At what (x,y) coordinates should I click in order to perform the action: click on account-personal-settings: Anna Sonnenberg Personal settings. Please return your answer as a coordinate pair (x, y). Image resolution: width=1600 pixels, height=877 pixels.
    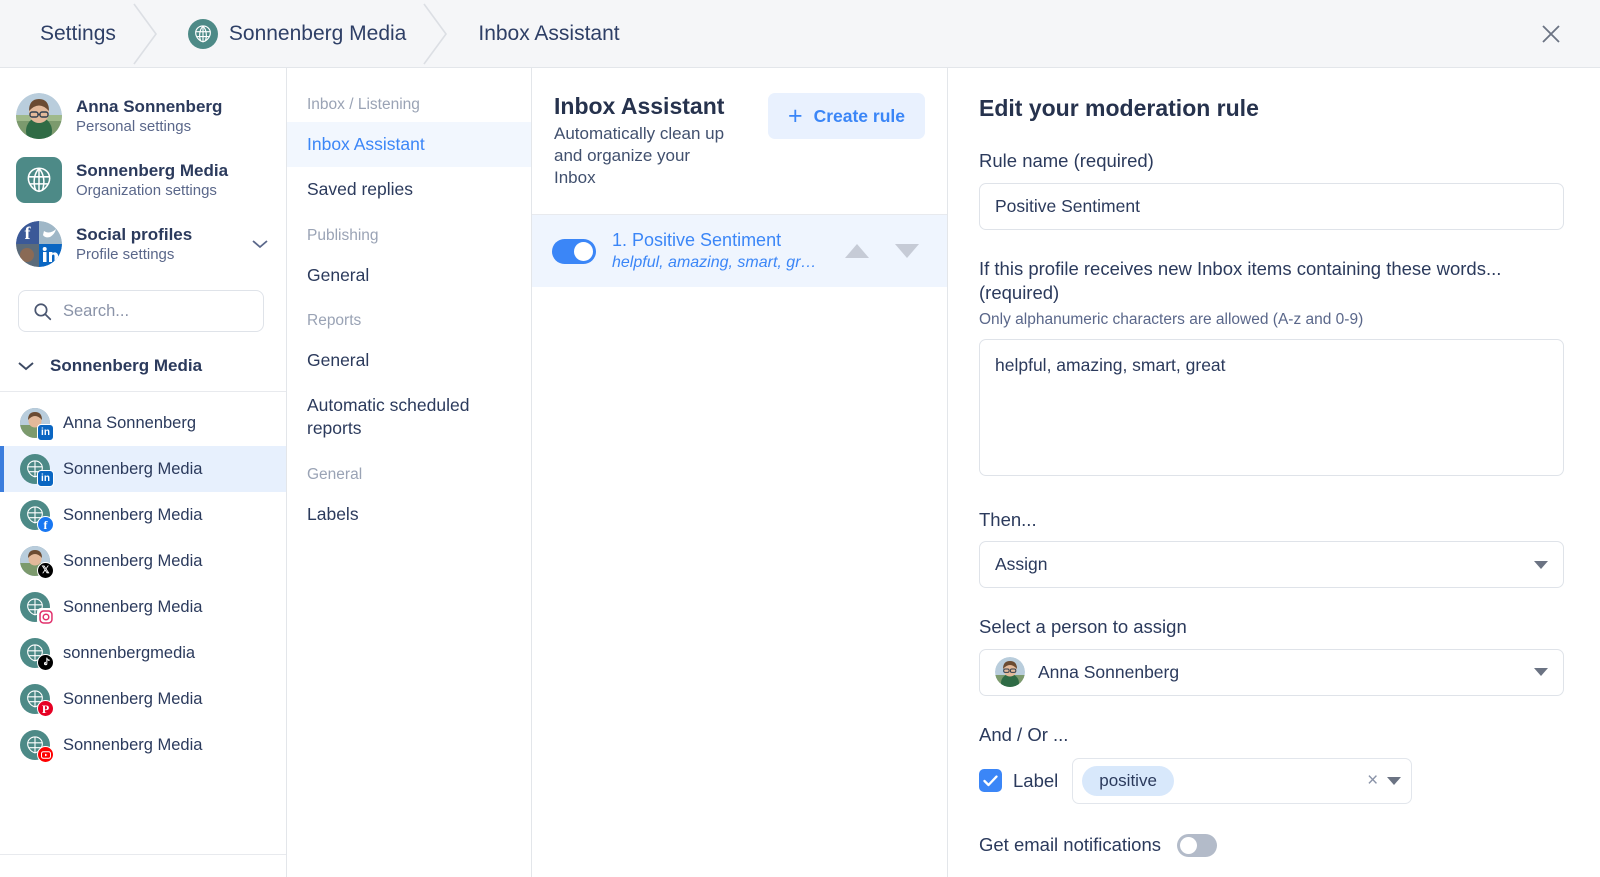
    Looking at the image, I should click on (143, 116).